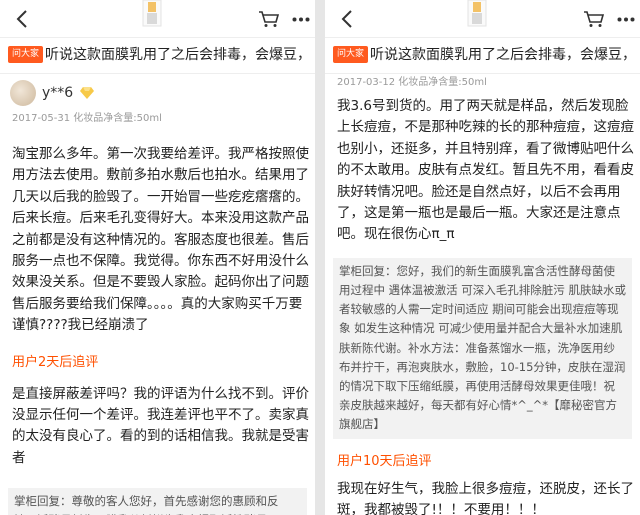 The width and height of the screenshot is (640, 515). What do you see at coordinates (485, 497) in the screenshot?
I see `followup-text: 我现在好生气，我脸上很多痘痘，还脱皮，还长了斑，我都被毁了!！！不要用！！！` at bounding box center [485, 497].